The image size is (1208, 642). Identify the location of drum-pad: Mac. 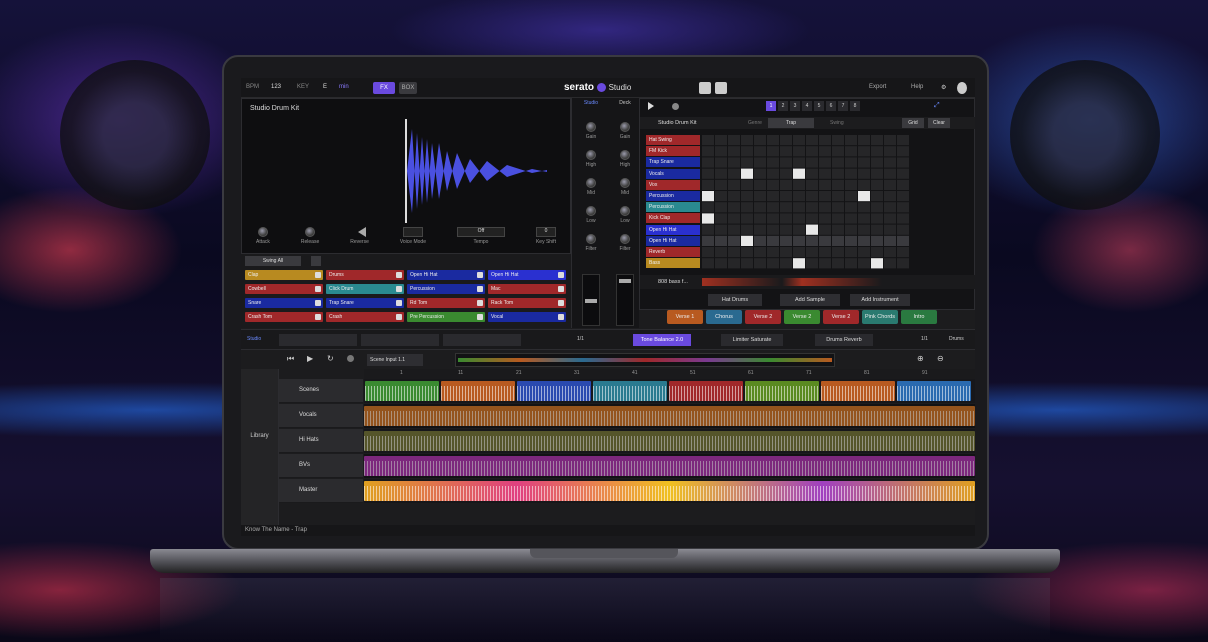
(527, 289).